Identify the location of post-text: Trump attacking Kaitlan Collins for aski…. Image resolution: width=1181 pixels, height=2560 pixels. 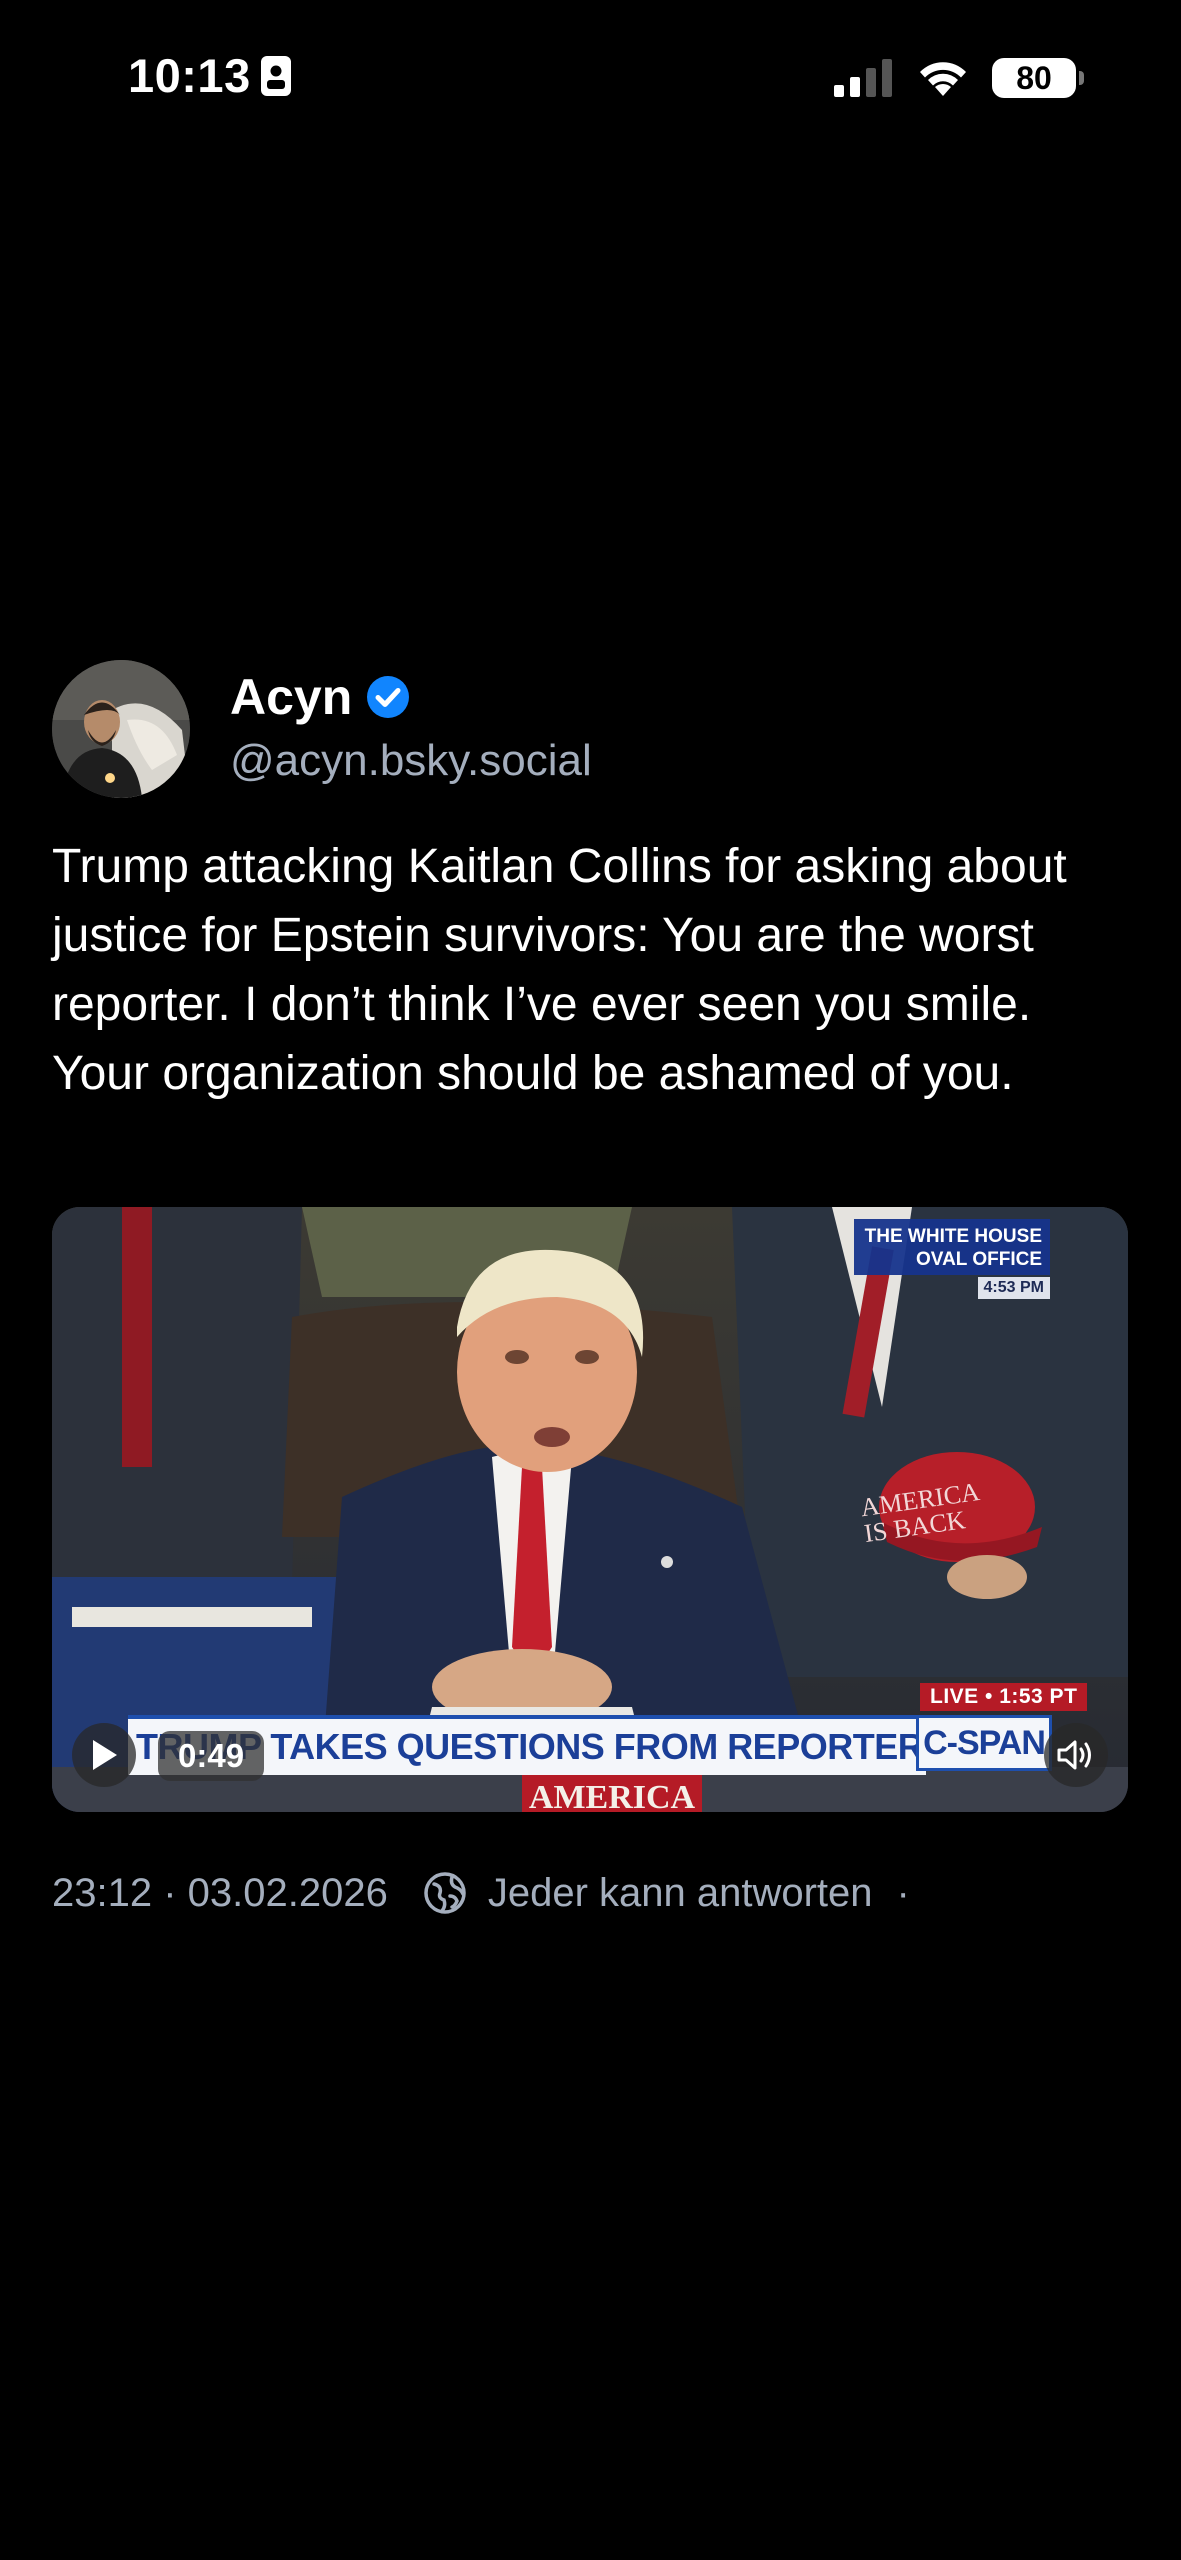
(559, 970).